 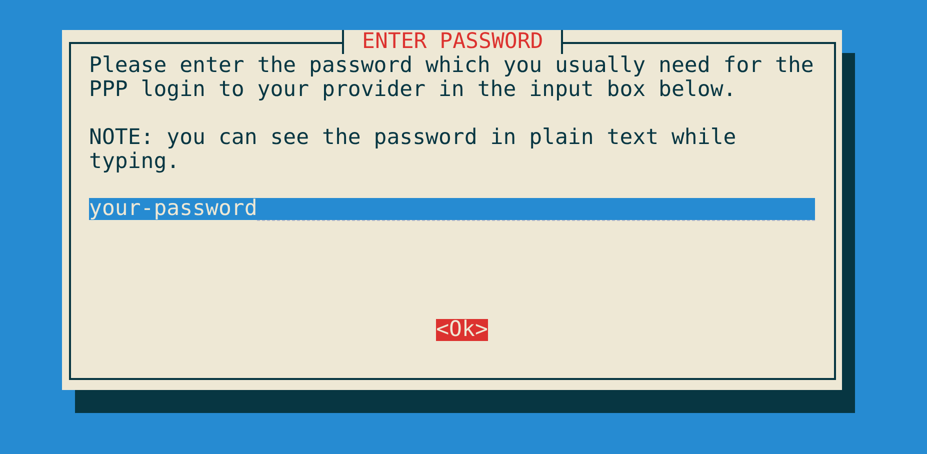 I want to click on message-text: Please enter the password which you usually need for the PPP login to your provider in the input box below., so click(x=451, y=78).